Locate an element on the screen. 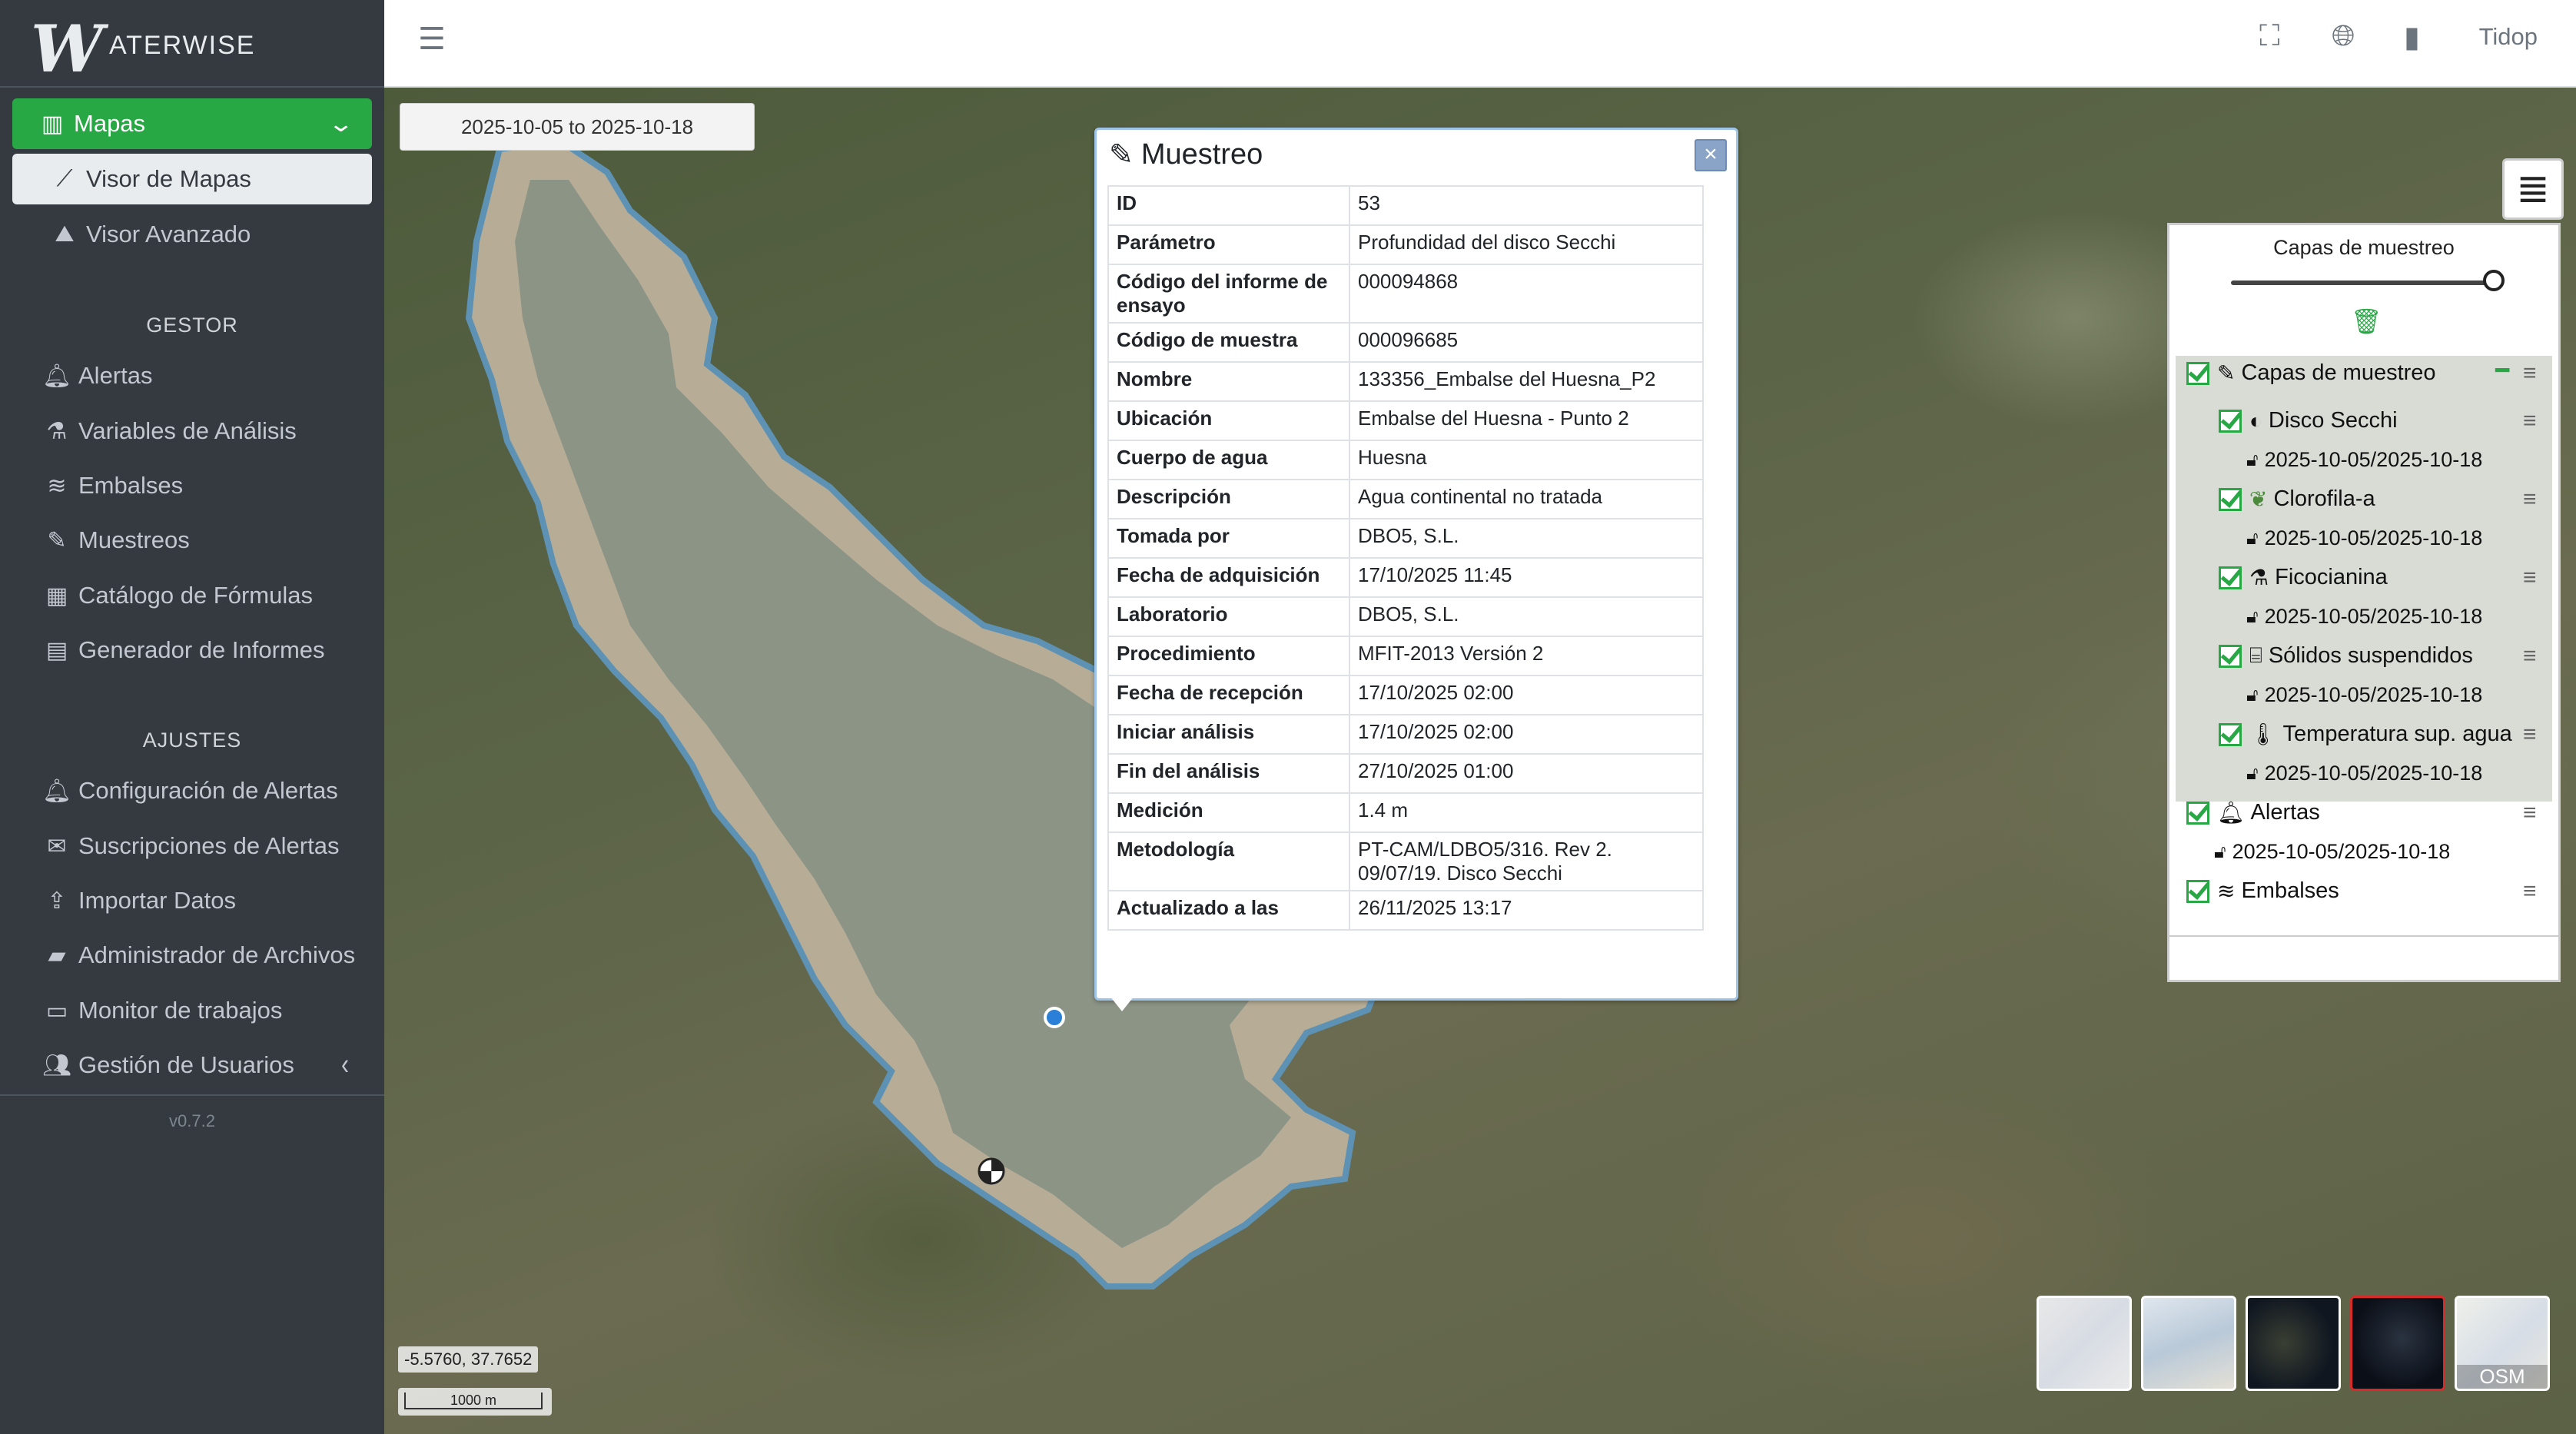 The image size is (2576, 1434). basemap-dark-active is located at coordinates (2397, 1343).